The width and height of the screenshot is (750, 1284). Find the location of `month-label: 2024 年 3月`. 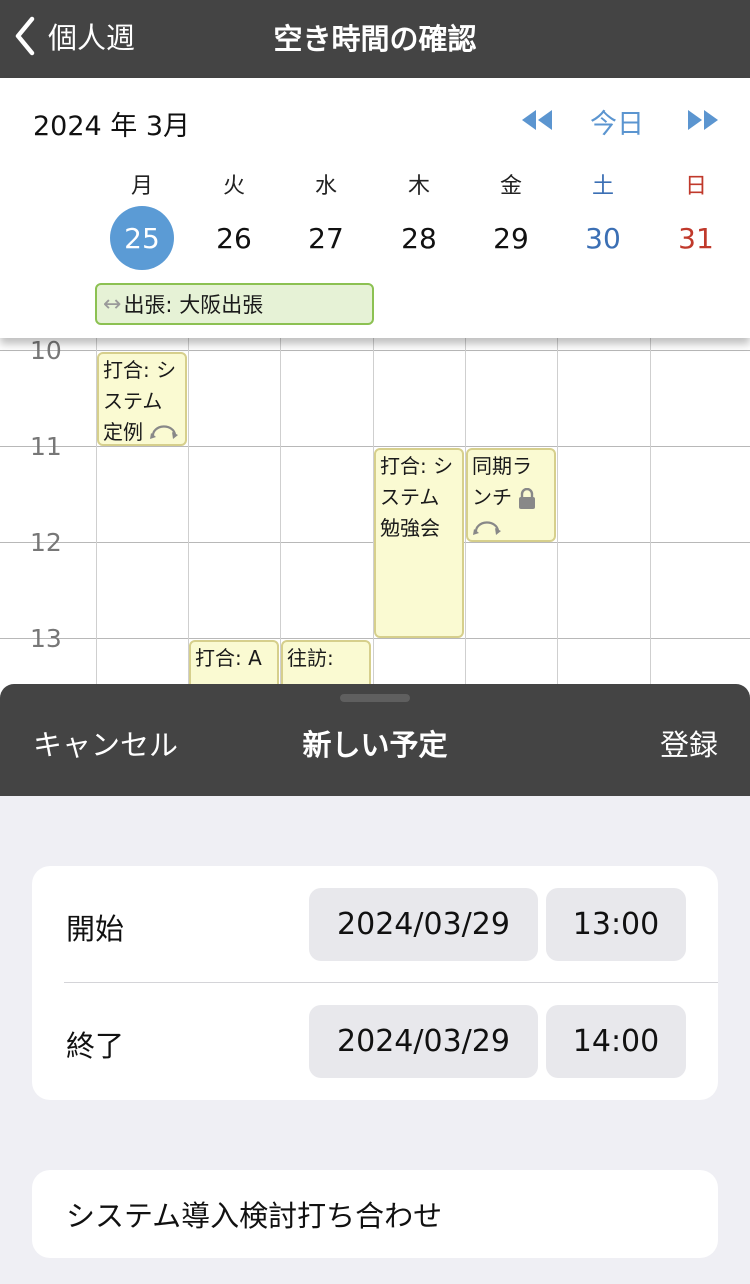

month-label: 2024 年 3月 is located at coordinates (112, 126).